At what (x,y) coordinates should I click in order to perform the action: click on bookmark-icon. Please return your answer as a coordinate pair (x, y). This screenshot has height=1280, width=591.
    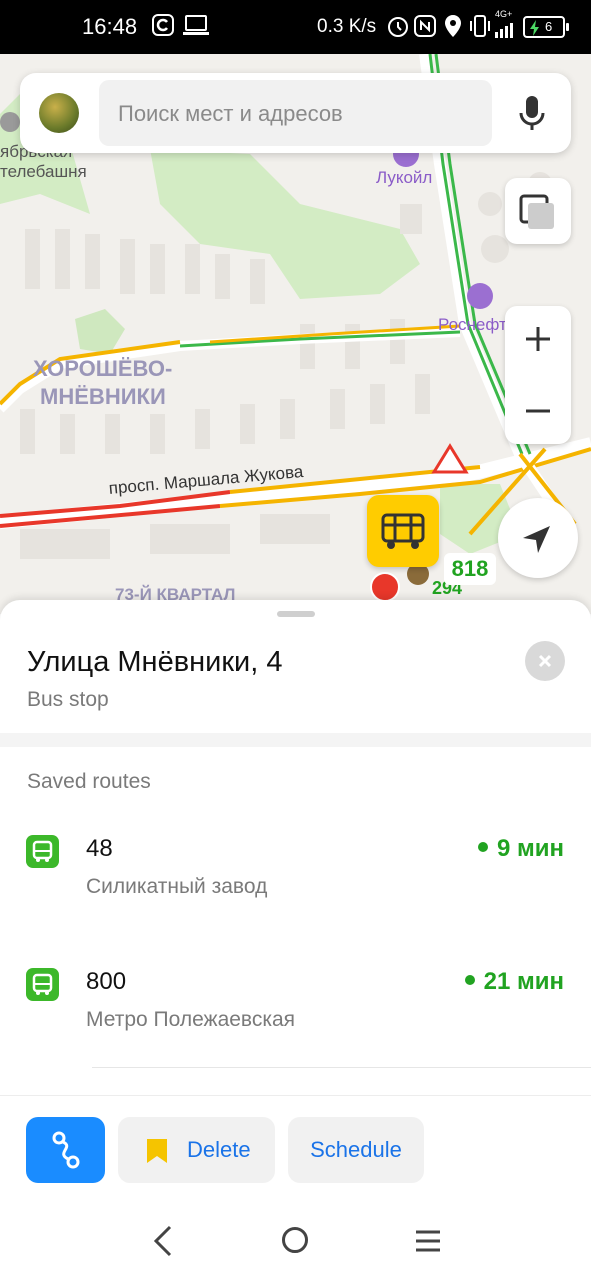
    Looking at the image, I should click on (157, 1151).